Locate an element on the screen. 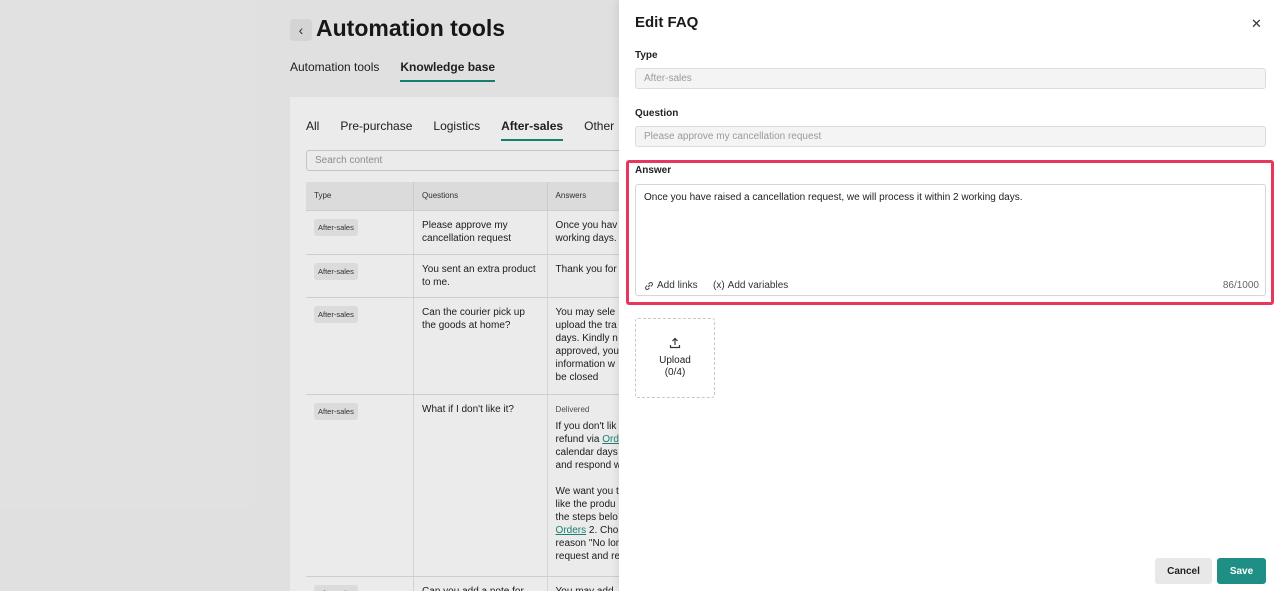  type-field: After-sales is located at coordinates (950, 78).